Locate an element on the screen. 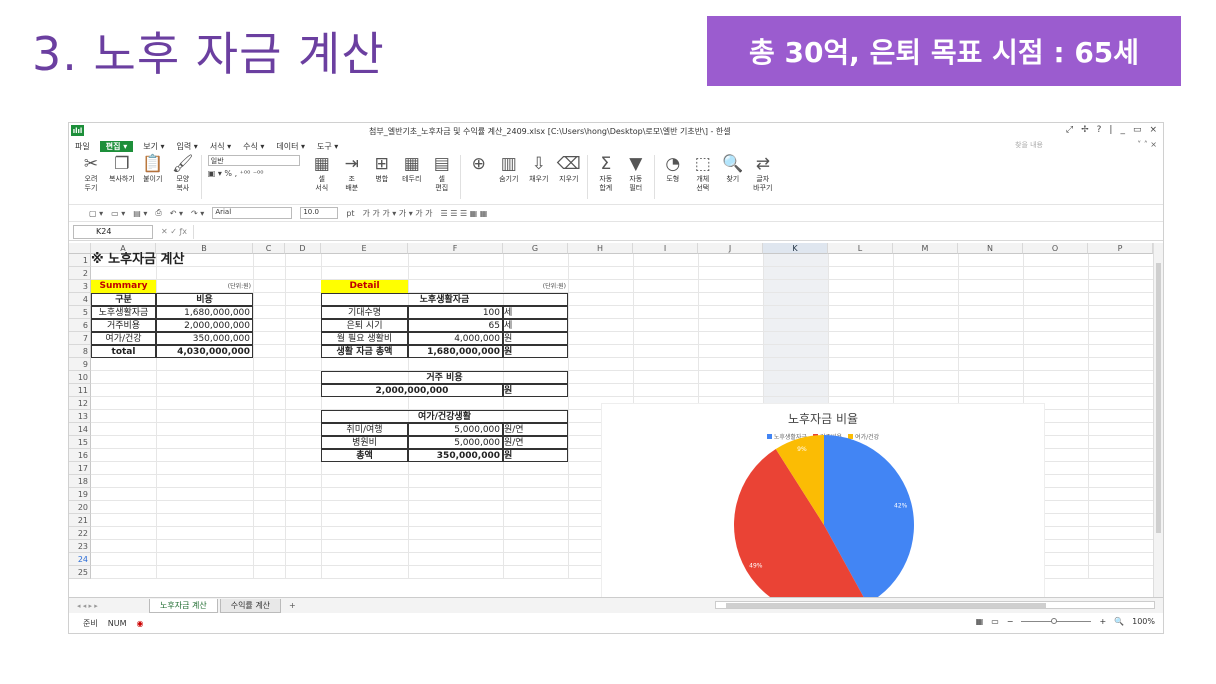  clear-button: ⌫ 지우기 is located at coordinates (569, 168).